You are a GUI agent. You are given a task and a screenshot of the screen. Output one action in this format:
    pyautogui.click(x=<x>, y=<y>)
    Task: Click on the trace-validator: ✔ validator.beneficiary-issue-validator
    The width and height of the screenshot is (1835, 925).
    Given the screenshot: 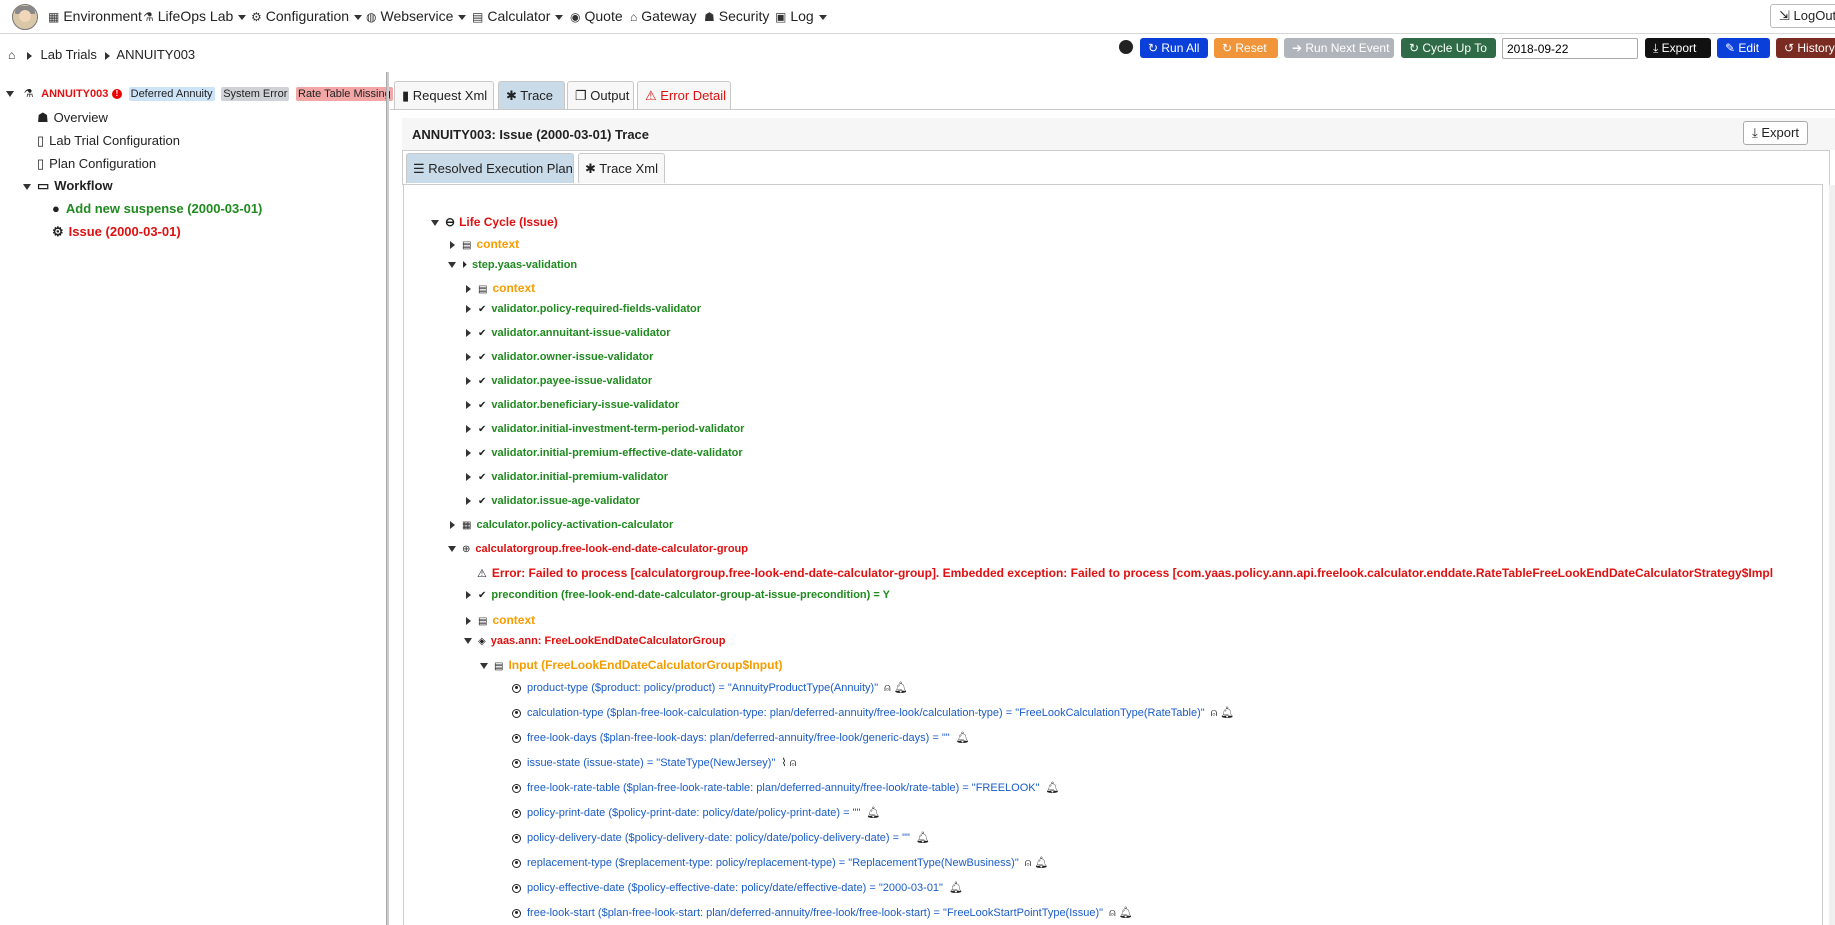 What is the action you would take?
    pyautogui.click(x=572, y=405)
    